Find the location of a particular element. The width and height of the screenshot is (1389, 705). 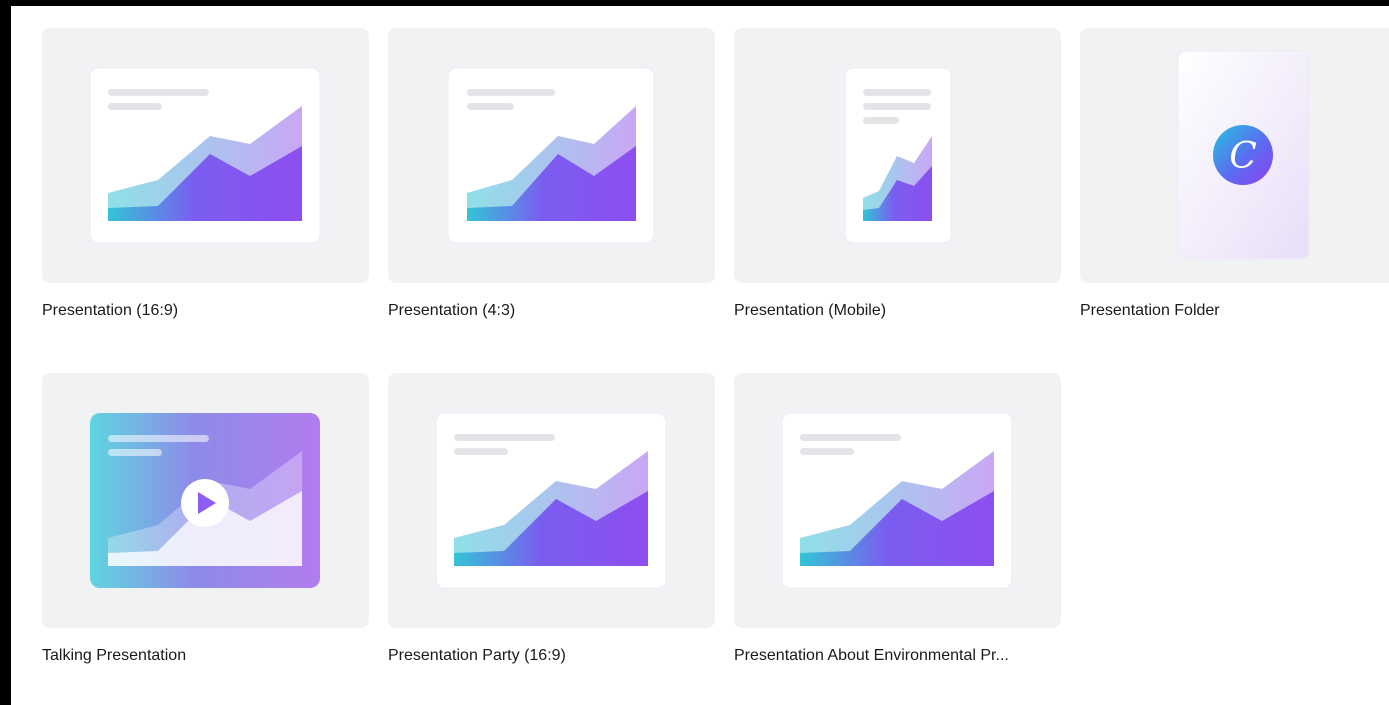

presentation-video-play-icon is located at coordinates (205, 500).